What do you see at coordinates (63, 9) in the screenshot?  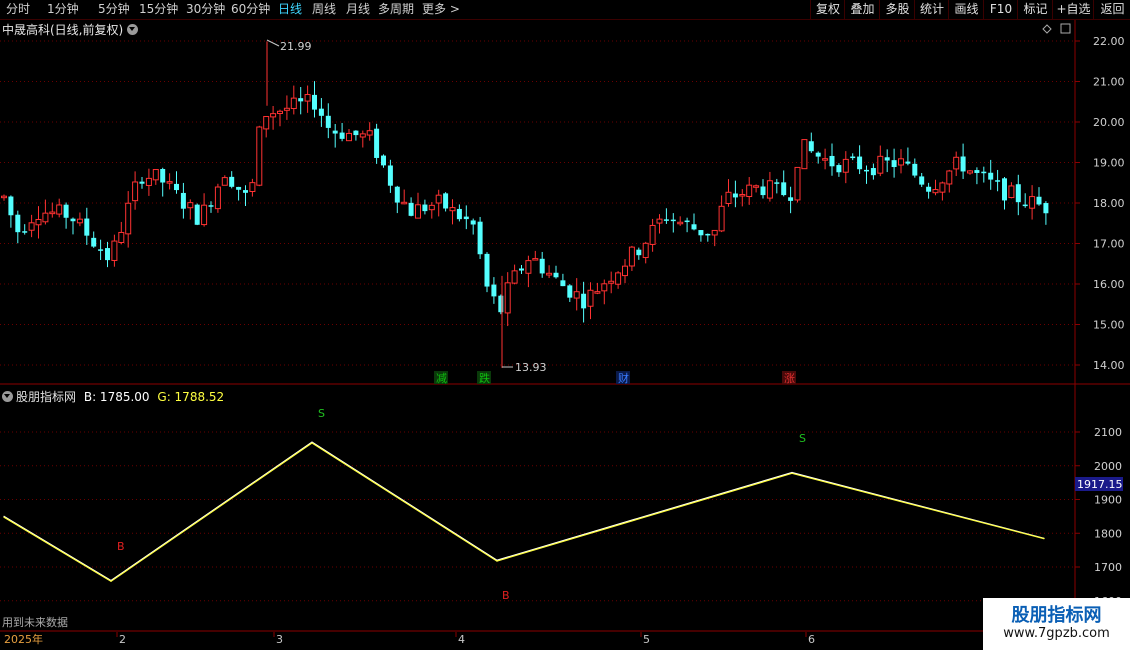 I see `period-tab-1min: 1分钟` at bounding box center [63, 9].